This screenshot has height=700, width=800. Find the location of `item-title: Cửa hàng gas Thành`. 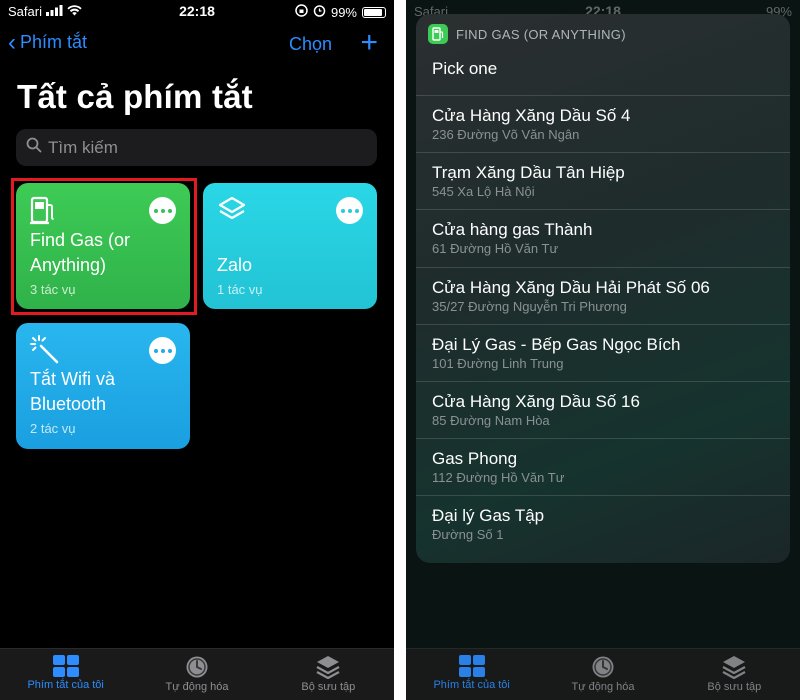

item-title: Cửa hàng gas Thành is located at coordinates (512, 230).